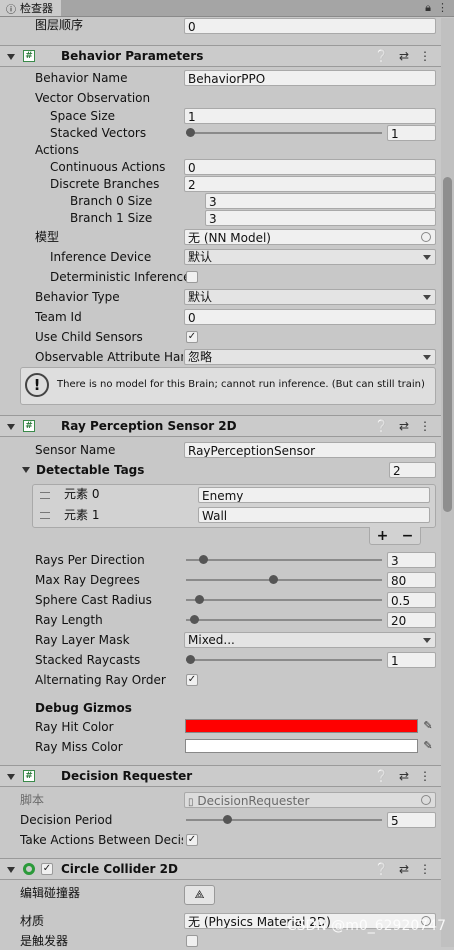  I want to click on actions-label: Actions, so click(57, 150).